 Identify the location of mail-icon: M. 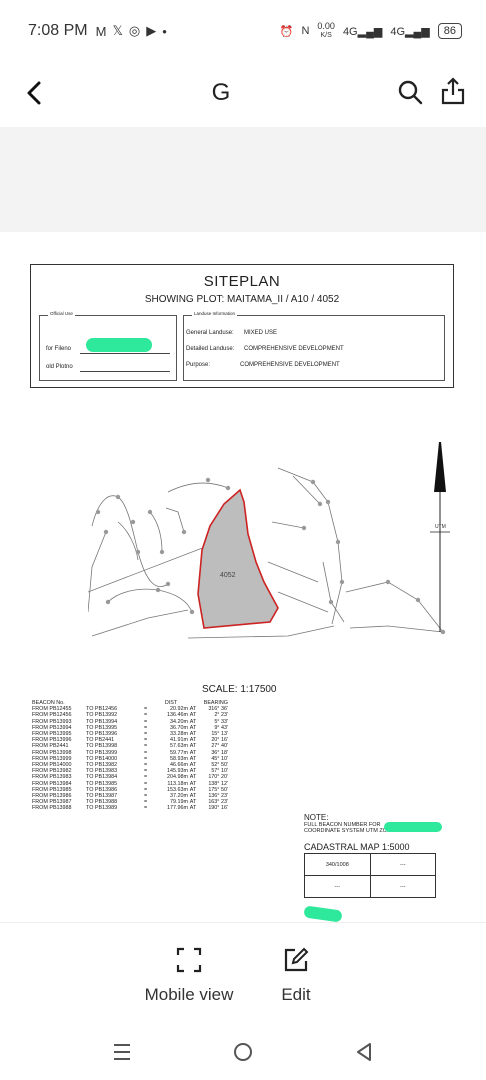
(101, 31).